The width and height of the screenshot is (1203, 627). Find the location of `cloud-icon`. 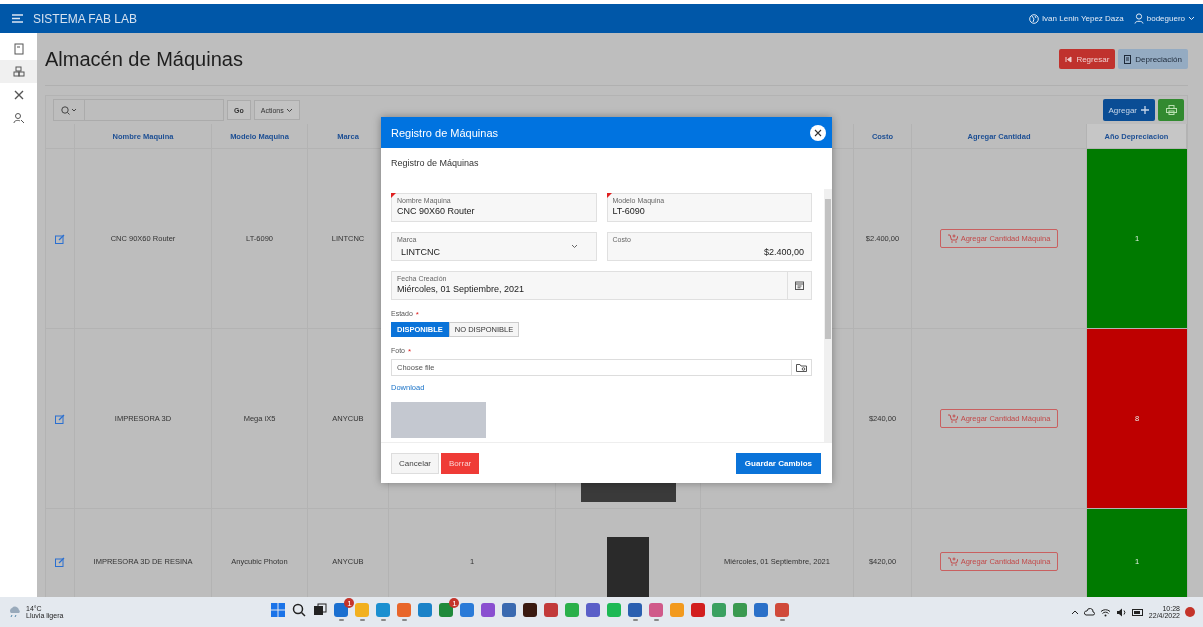

cloud-icon is located at coordinates (1089, 612).